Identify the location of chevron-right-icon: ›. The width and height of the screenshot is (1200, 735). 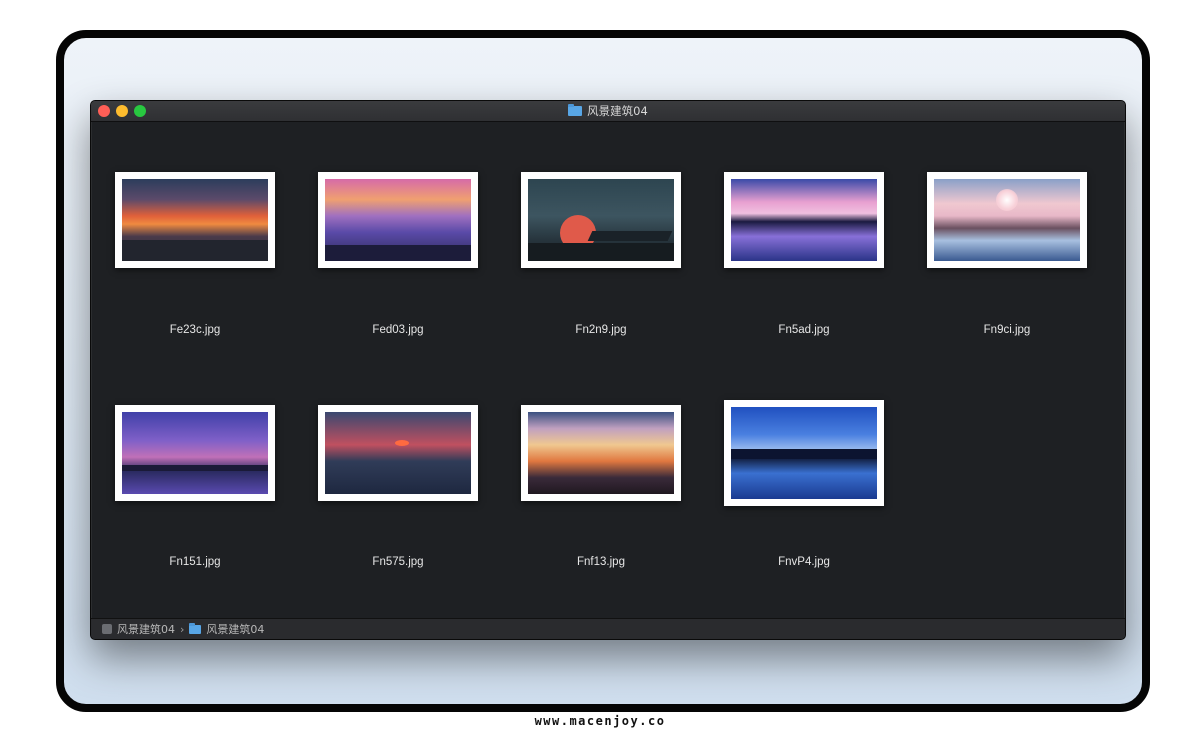
(182, 629).